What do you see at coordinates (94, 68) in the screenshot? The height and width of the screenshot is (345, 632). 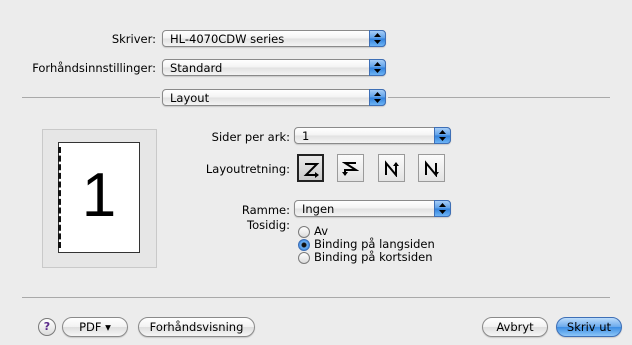 I see `presets-label: Forhåndsinnstillinger:` at bounding box center [94, 68].